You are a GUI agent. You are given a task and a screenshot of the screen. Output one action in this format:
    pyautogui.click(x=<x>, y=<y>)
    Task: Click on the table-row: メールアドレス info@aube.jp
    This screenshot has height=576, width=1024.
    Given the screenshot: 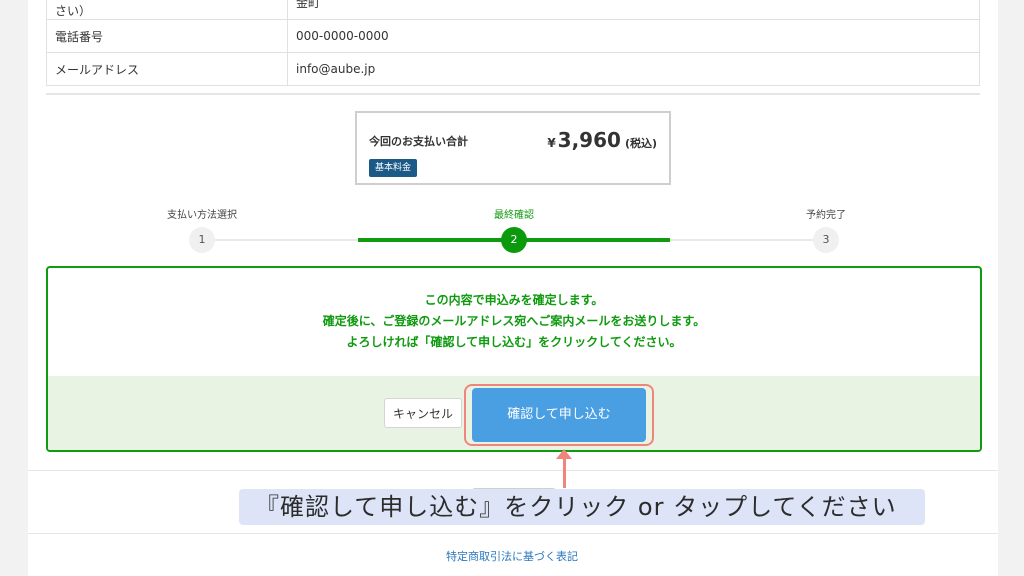 What is the action you would take?
    pyautogui.click(x=513, y=69)
    